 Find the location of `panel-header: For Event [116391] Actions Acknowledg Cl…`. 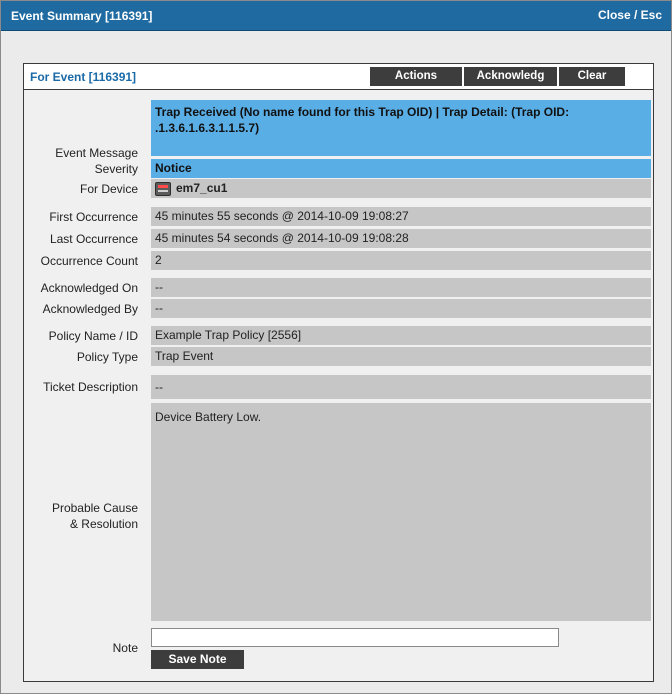

panel-header: For Event [116391] Actions Acknowledg Cl… is located at coordinates (338, 77).